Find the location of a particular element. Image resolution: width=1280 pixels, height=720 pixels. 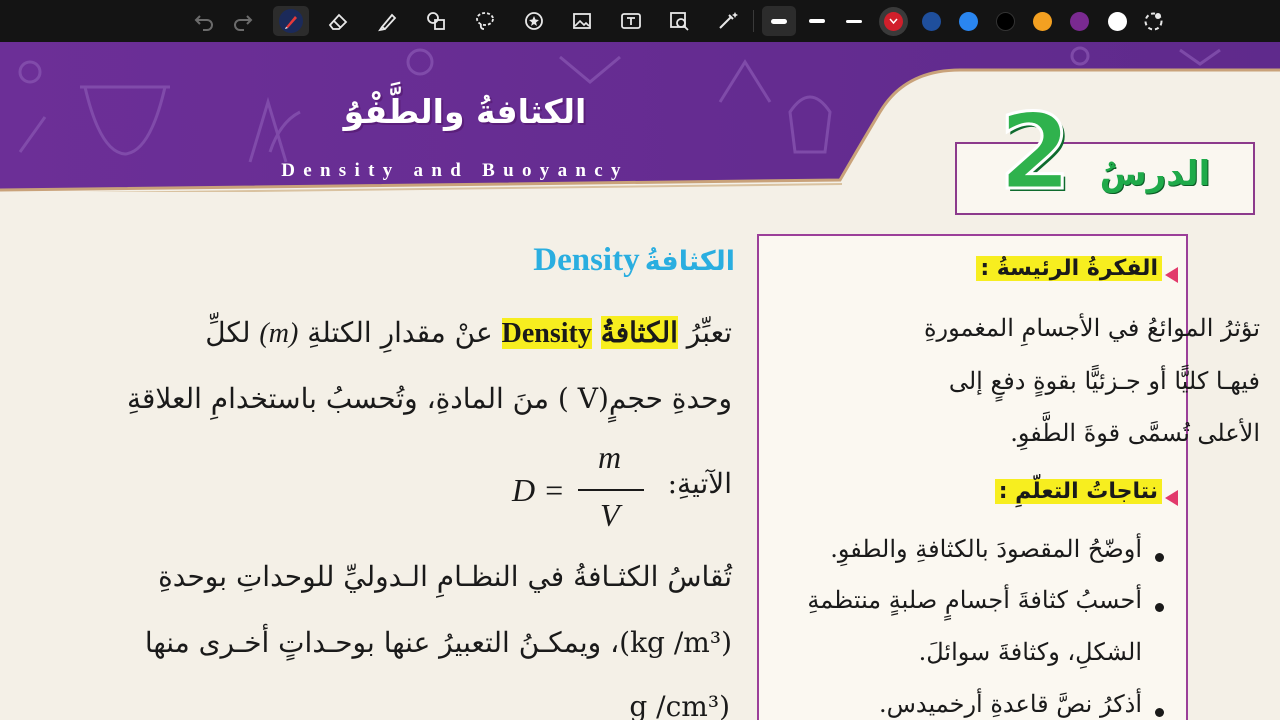

lesson-title-arabic: الكثافةُ والطَّفْوُ is located at coordinates (465, 111).